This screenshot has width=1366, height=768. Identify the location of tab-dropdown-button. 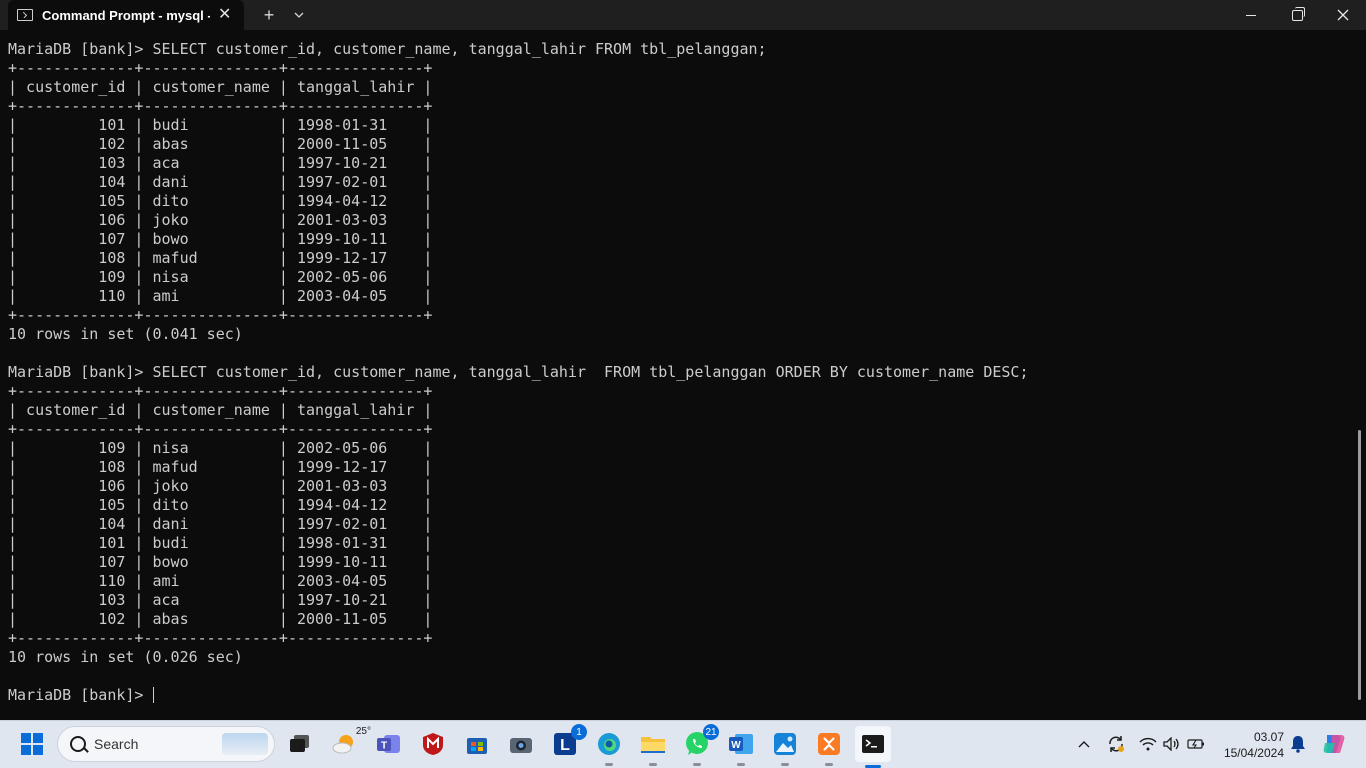
(299, 15).